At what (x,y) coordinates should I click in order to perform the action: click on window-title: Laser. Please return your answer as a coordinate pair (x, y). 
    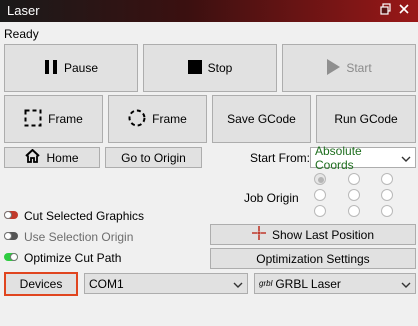
    Looking at the image, I should click on (23, 10).